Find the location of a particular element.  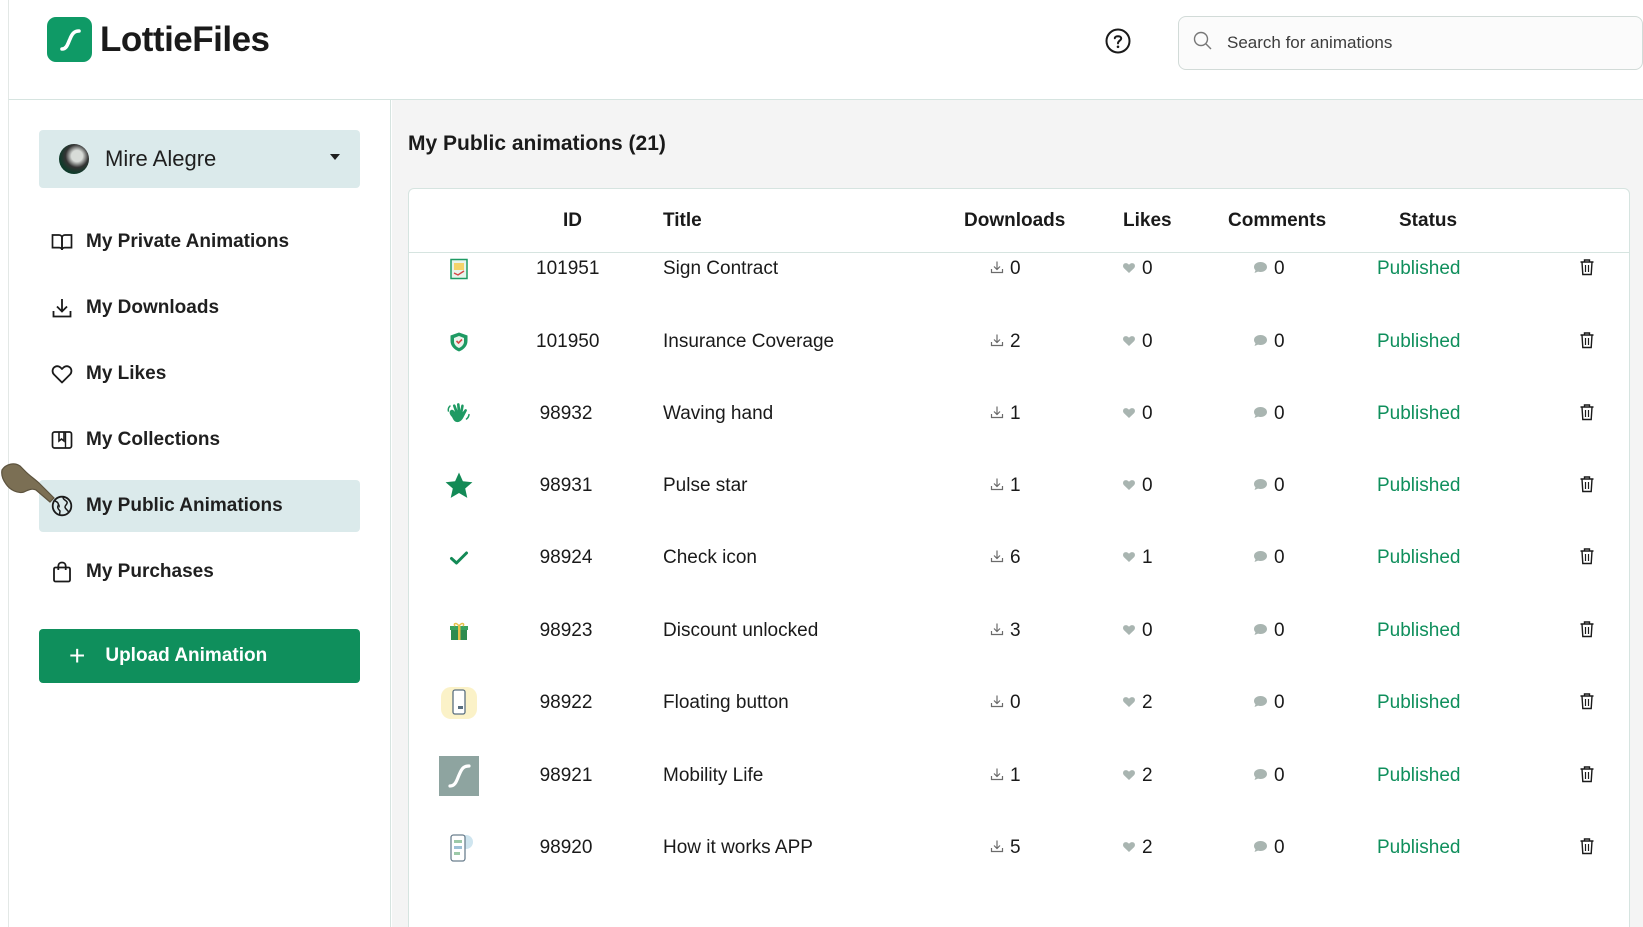

sidebar-item-public-animations: My Public Animations is located at coordinates (199, 506).